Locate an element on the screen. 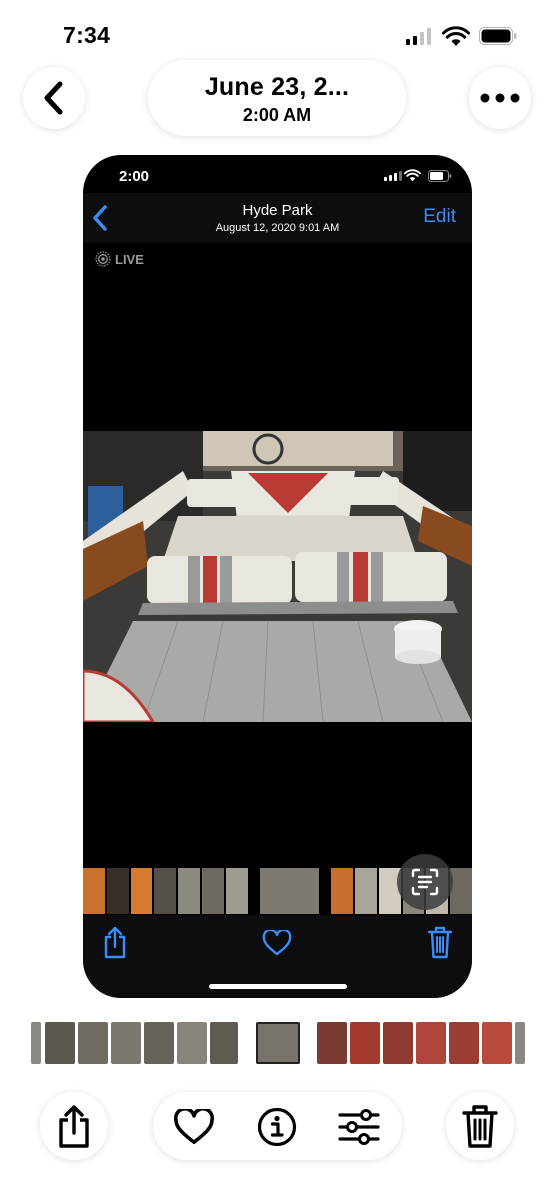  inner-nav-bar: Hyde Park August 12, 2020 9:01 AM Edit is located at coordinates (277, 218).